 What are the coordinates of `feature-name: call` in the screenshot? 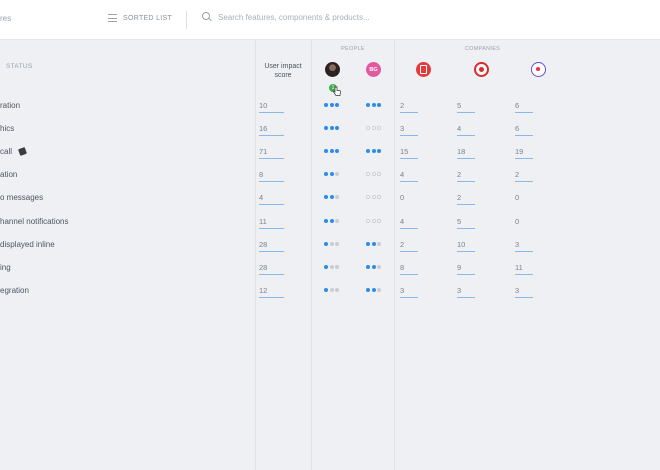 It's located at (6, 151).